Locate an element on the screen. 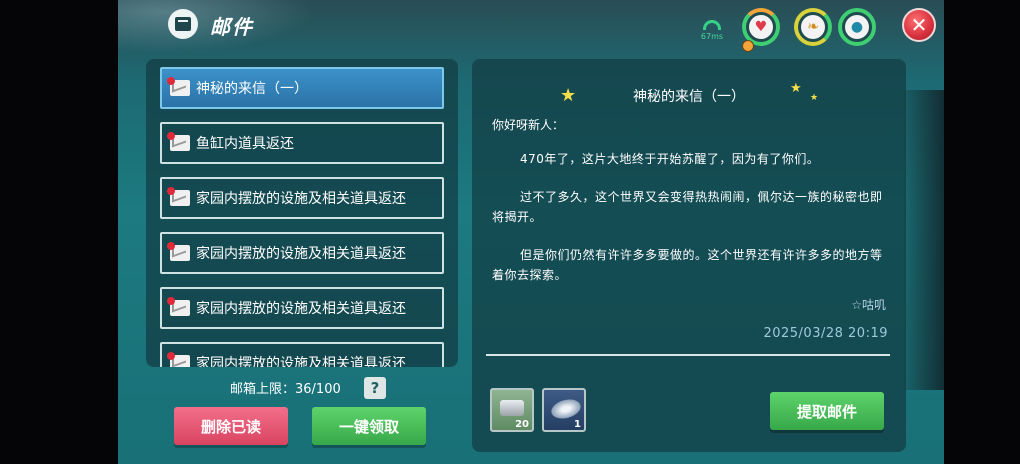 The width and height of the screenshot is (1020, 464). mail-item: 神秘的来信（一） is located at coordinates (302, 88).